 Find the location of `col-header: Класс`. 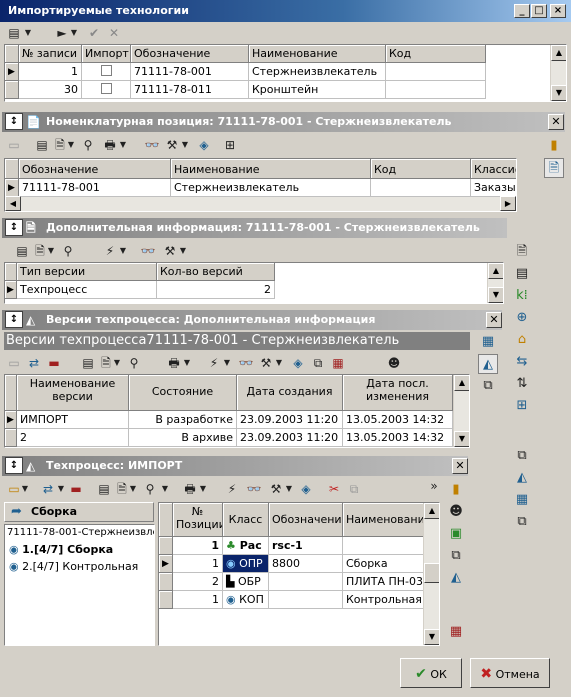

col-header: Класс is located at coordinates (246, 520).